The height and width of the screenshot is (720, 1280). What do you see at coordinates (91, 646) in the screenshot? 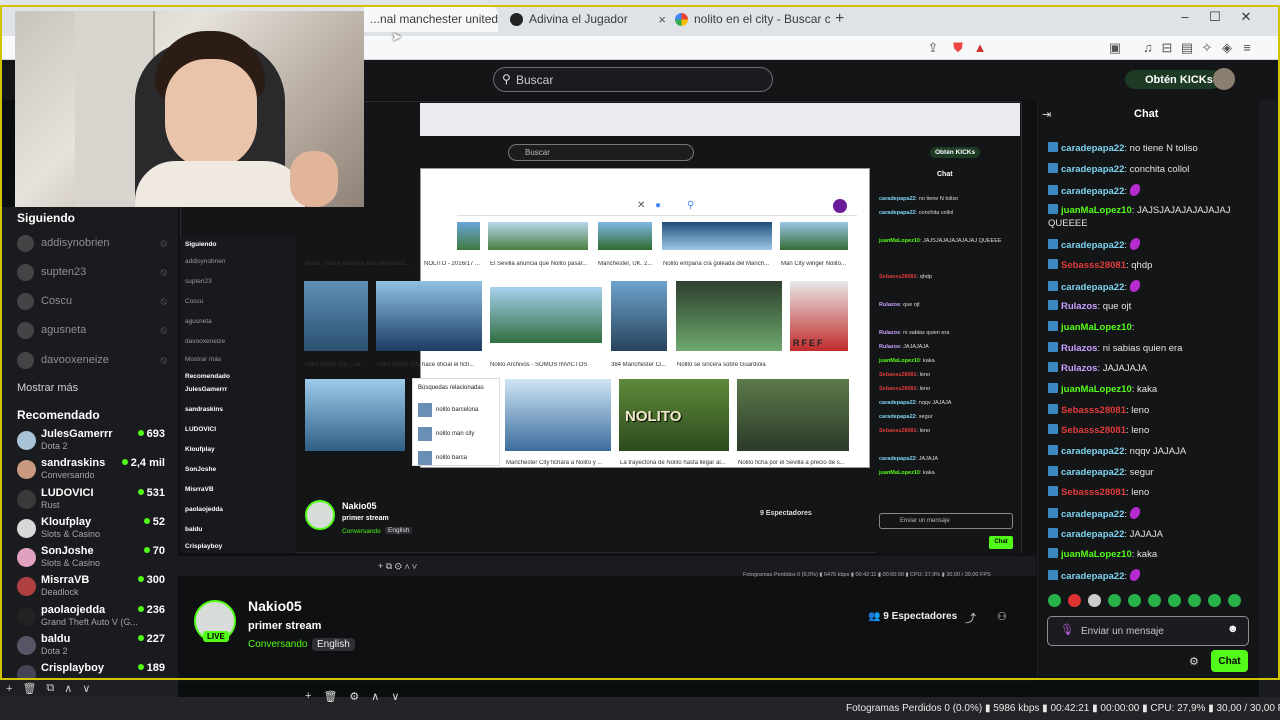
I see `recommended-item: baldu Dota 2 227` at bounding box center [91, 646].